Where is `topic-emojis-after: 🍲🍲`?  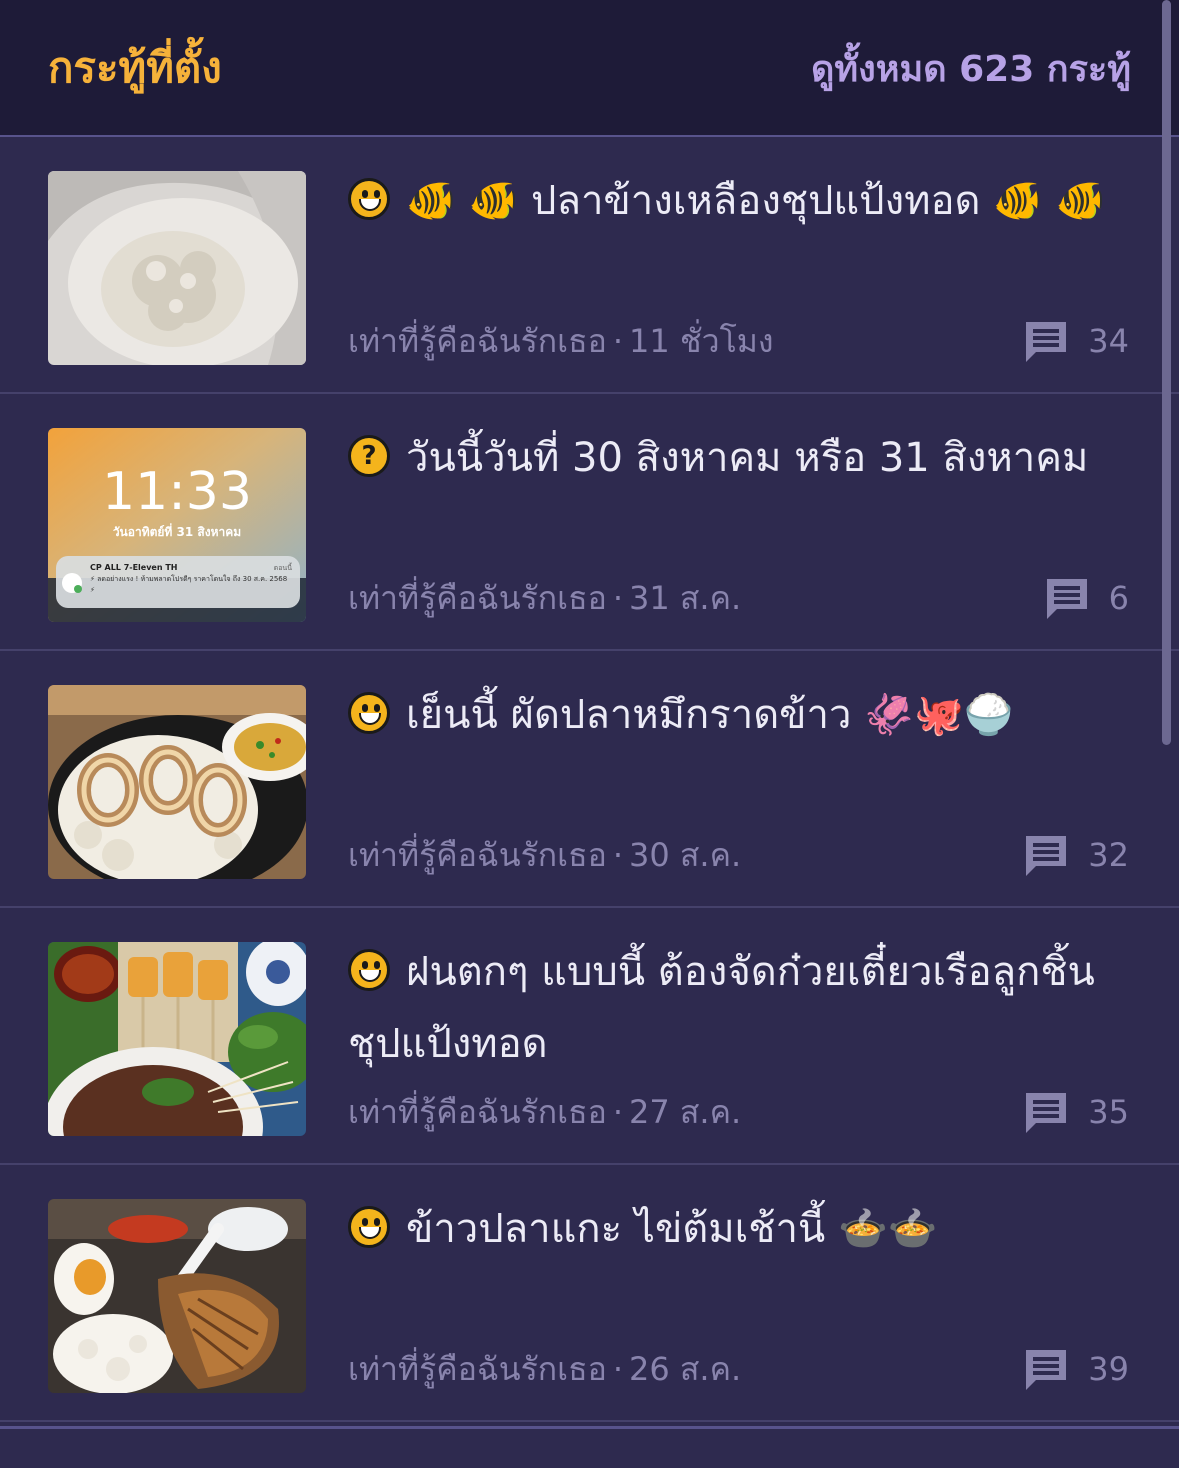
topic-emojis-after: 🍲🍲 is located at coordinates (887, 1229).